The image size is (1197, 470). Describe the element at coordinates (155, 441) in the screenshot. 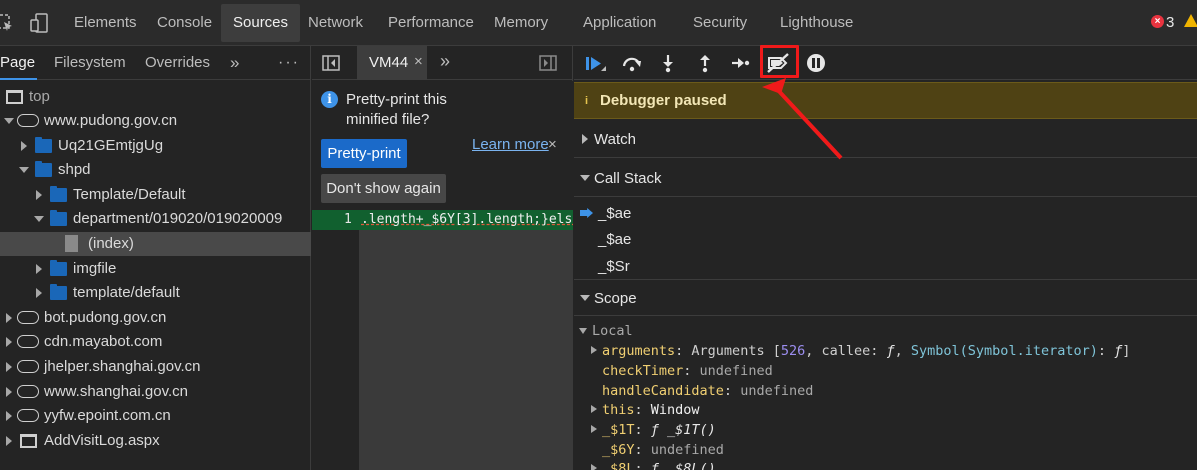

I see `tree-item: AddVisitLog.aspx` at that location.